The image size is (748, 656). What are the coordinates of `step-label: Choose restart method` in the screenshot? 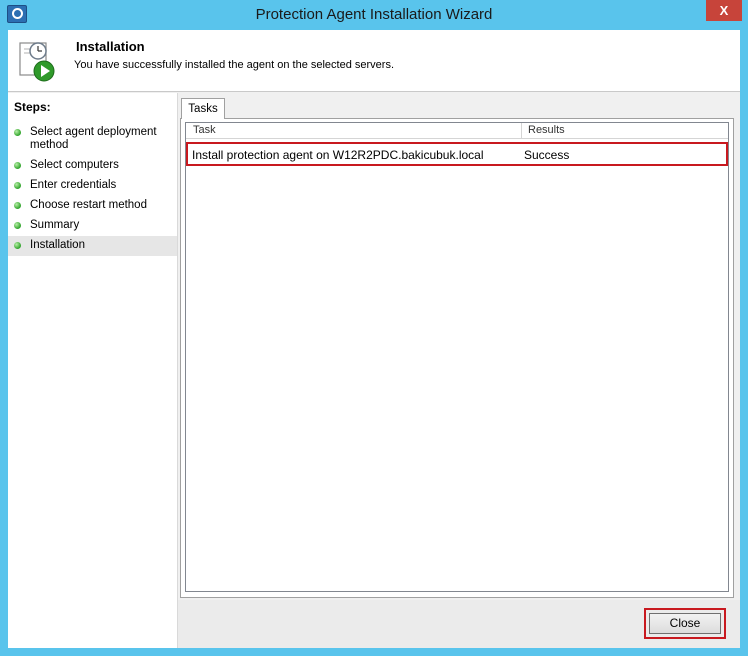 It's located at (88, 205).